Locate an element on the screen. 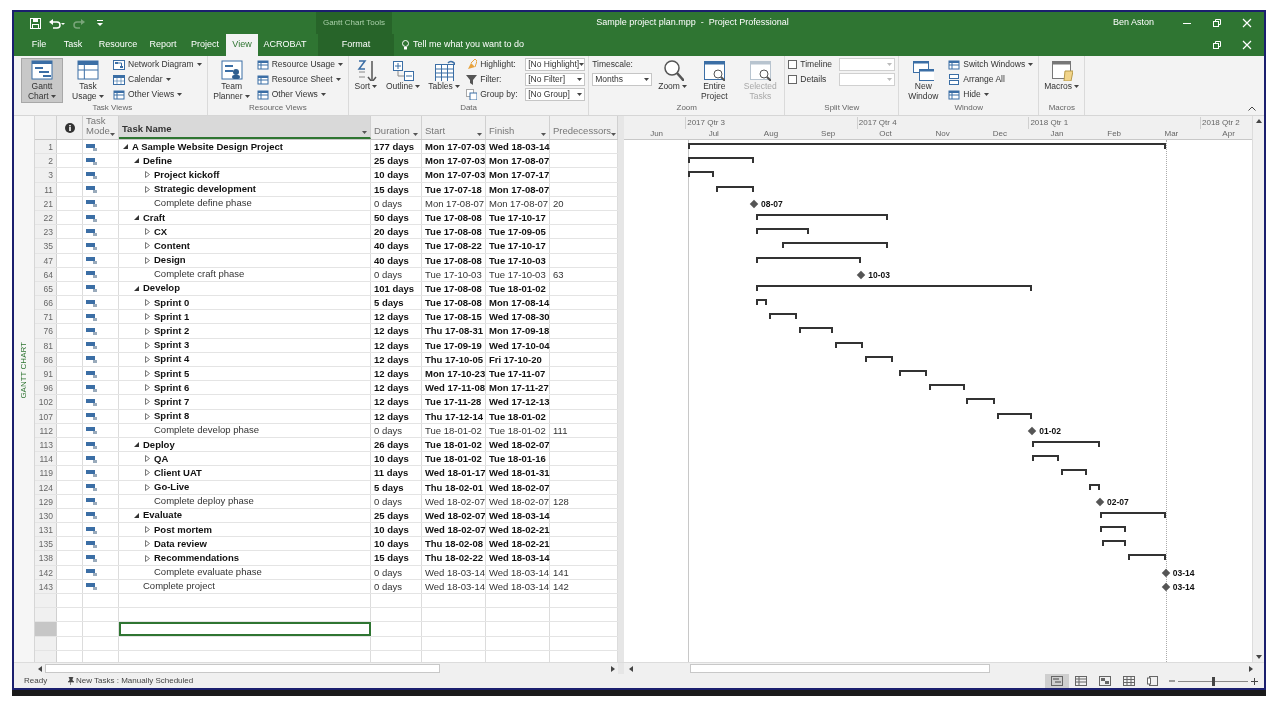  row-number: 66 is located at coordinates (46, 303).